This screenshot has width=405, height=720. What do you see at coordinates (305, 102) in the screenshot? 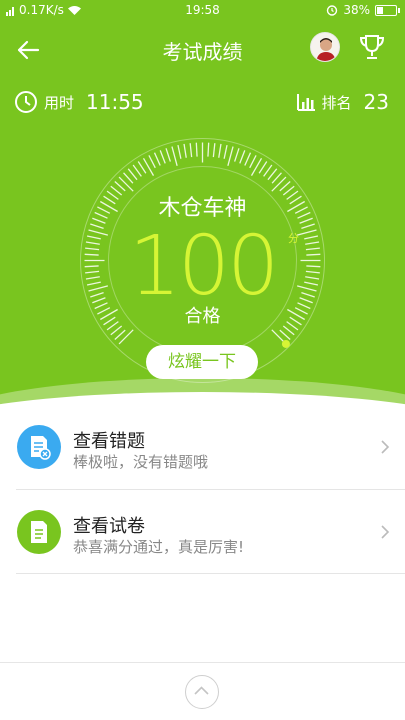
I see `bar-chart-icon` at bounding box center [305, 102].